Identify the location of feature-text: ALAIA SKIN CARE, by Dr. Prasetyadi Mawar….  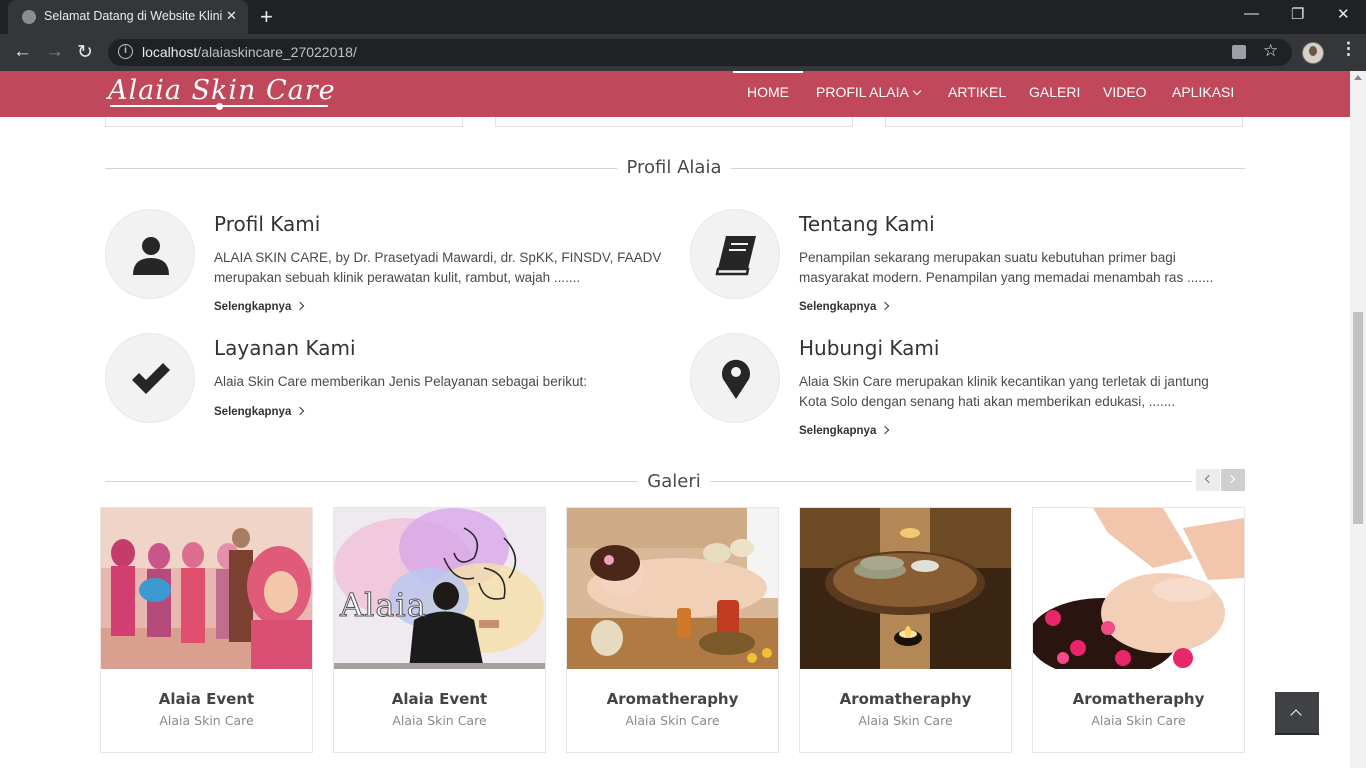
(438, 267).